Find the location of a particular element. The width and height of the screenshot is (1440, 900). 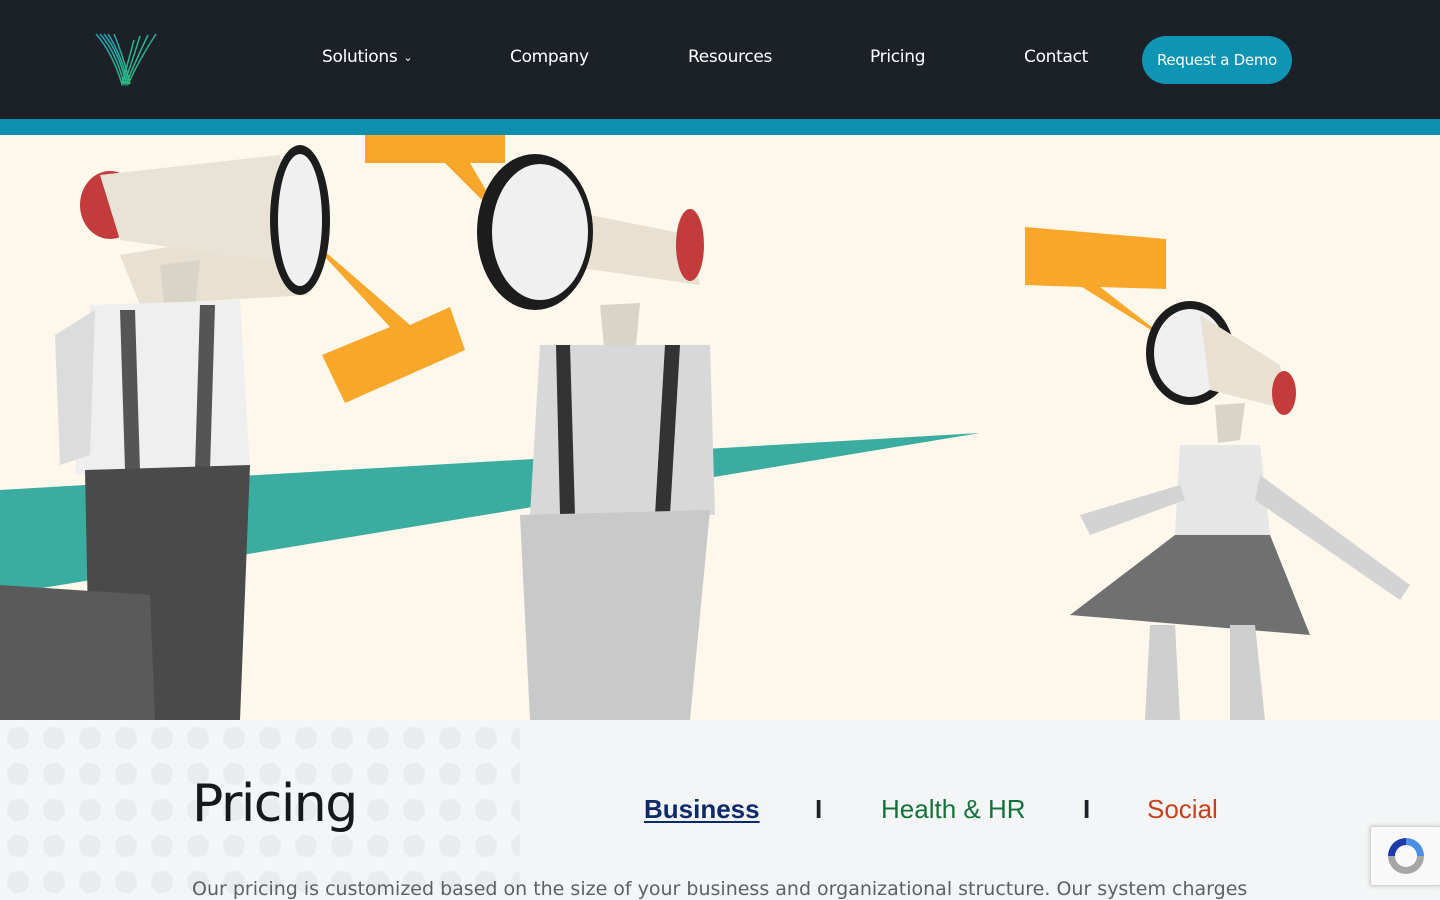

recaptcha-icon is located at coordinates (1405, 856).